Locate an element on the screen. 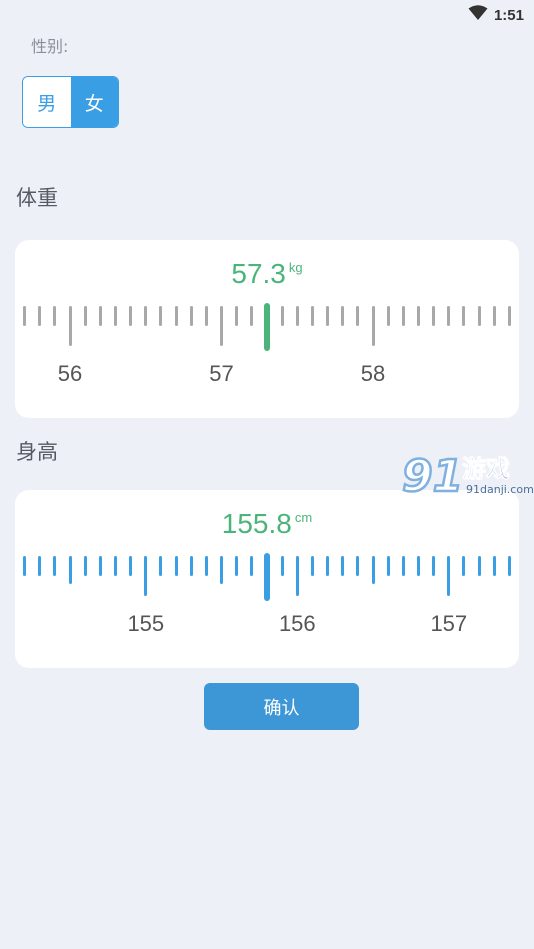 This screenshot has width=534, height=949. status-time: 1:51 is located at coordinates (508, 15).